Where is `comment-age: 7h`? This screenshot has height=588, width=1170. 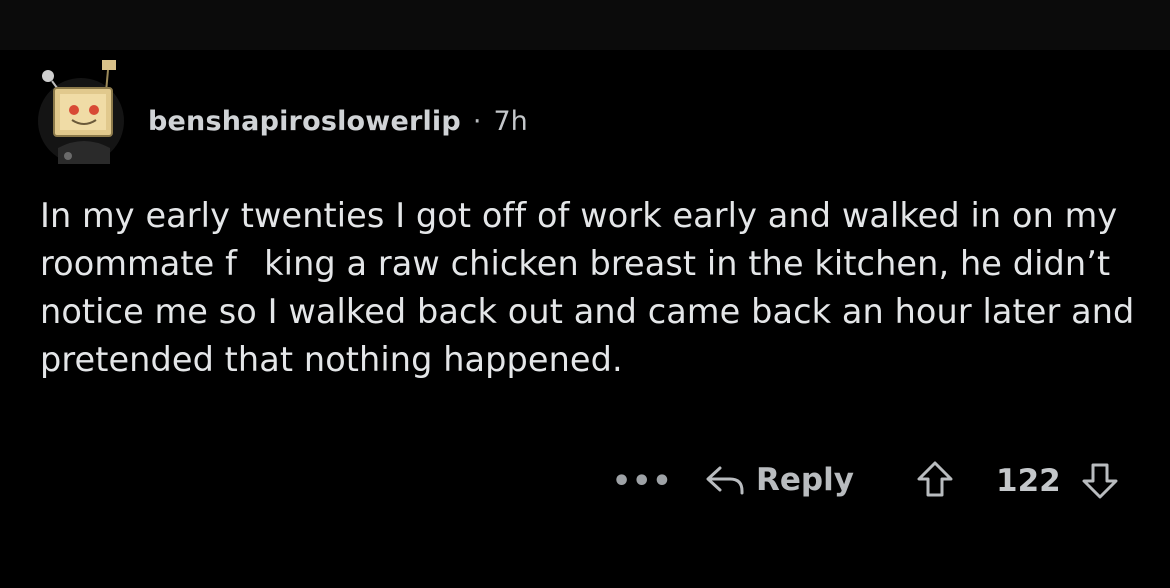
comment-age: 7h is located at coordinates (510, 121).